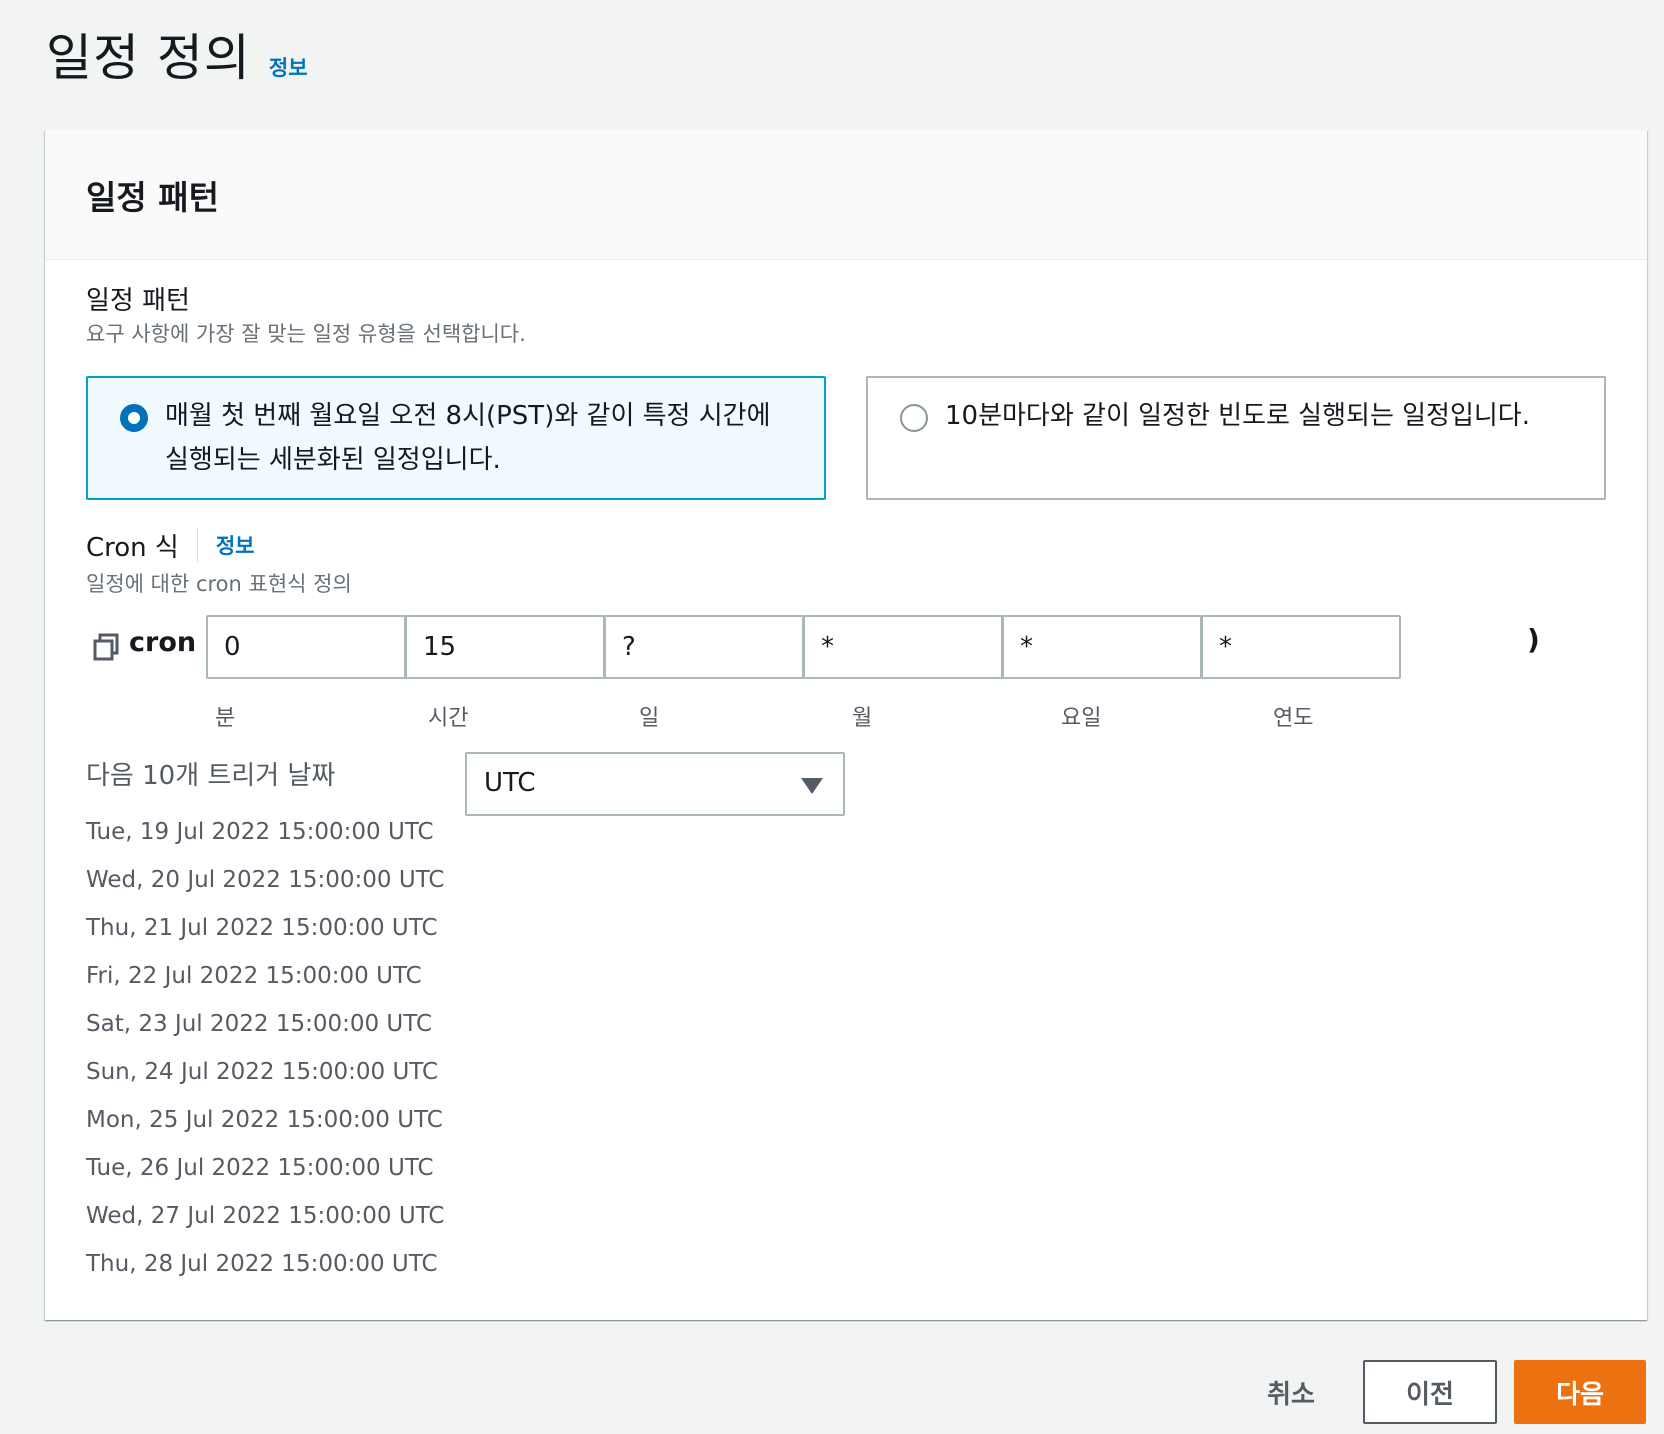 This screenshot has height=1434, width=1664. Describe the element at coordinates (1293, 718) in the screenshot. I see `unit-year: 연도` at that location.